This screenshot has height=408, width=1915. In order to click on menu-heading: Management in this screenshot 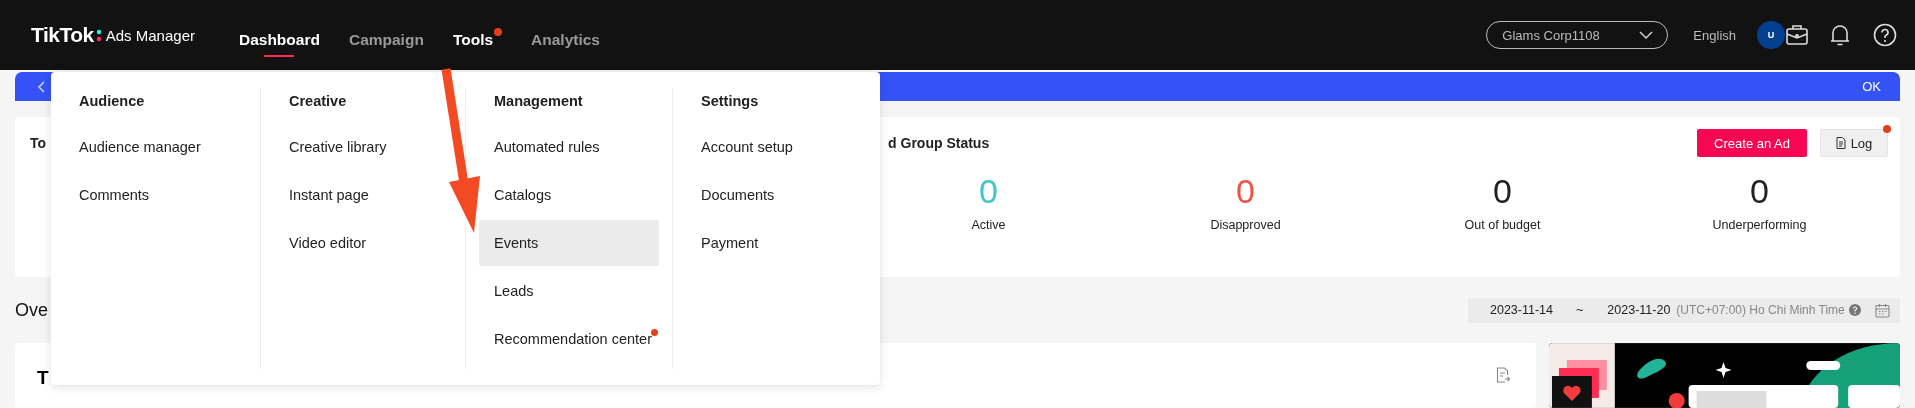, I will do `click(538, 101)`.